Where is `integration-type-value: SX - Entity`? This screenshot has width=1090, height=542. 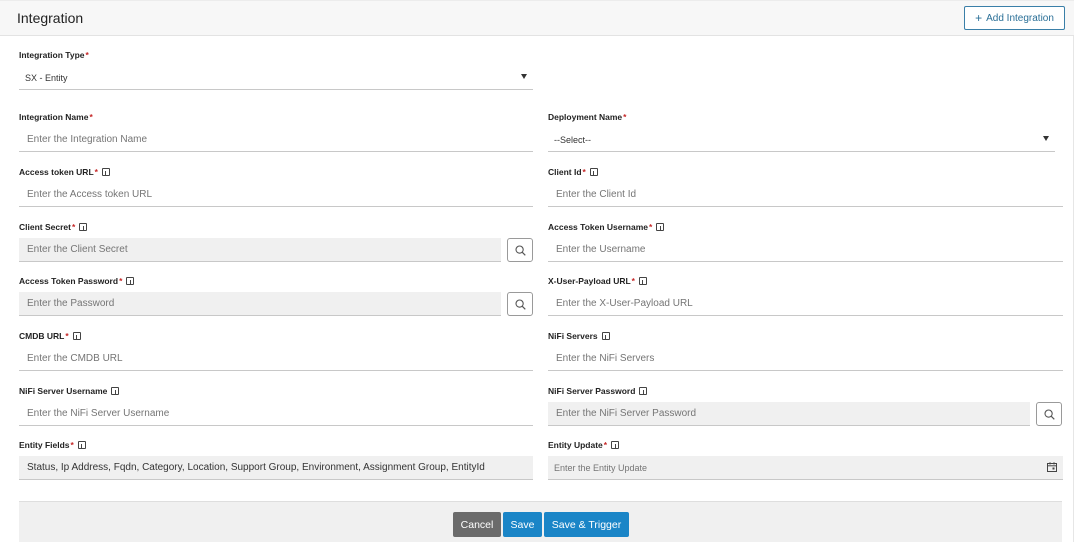
integration-type-value: SX - Entity is located at coordinates (46, 78).